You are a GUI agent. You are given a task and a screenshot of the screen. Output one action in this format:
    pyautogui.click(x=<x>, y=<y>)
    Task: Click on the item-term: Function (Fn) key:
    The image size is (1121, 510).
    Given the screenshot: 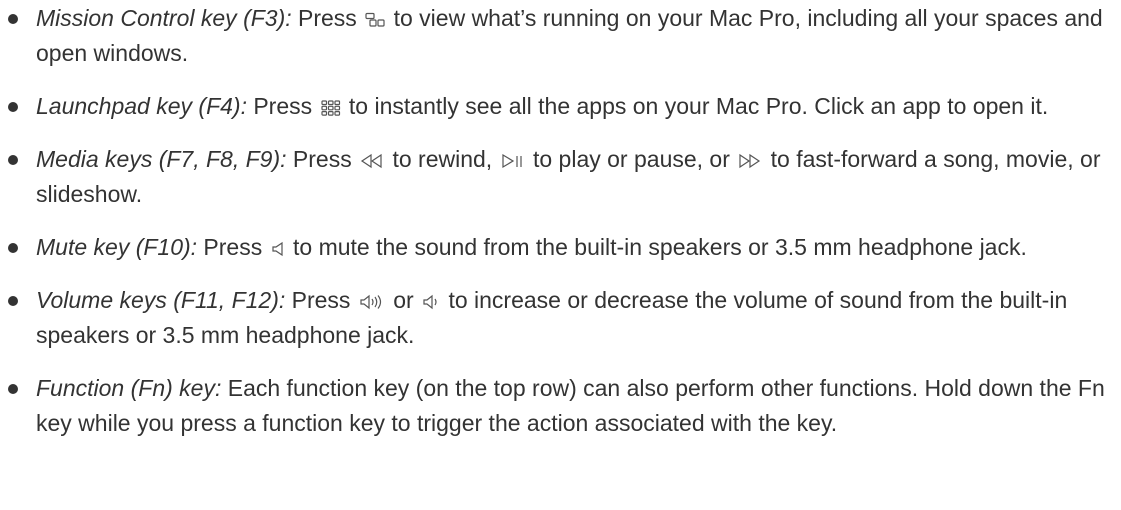 What is the action you would take?
    pyautogui.click(x=129, y=388)
    